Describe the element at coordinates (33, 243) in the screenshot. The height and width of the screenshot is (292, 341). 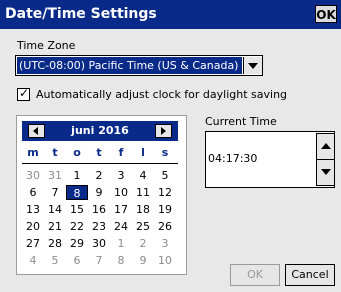
I see `calendar-day: 27` at that location.